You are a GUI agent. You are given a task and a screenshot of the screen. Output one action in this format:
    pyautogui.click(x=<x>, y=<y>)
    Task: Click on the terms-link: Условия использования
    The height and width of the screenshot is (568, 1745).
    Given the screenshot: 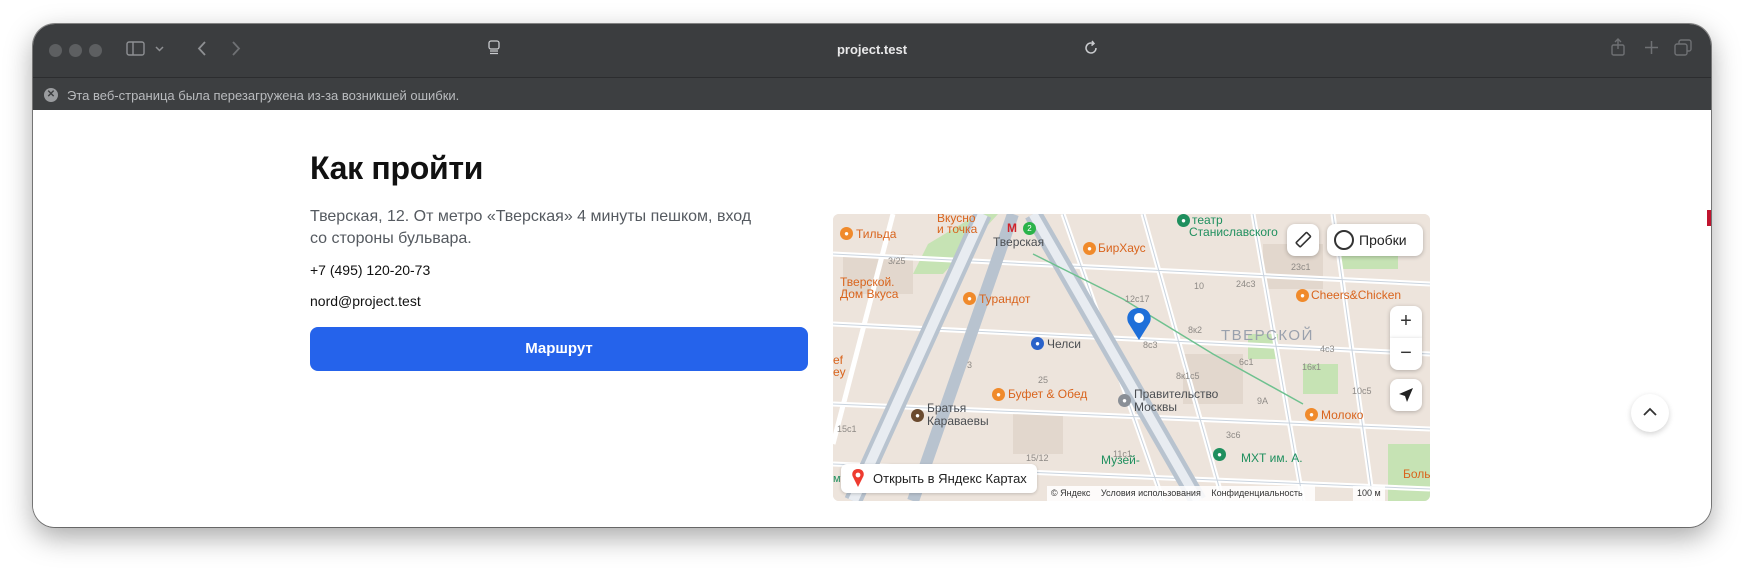 What is the action you would take?
    pyautogui.click(x=1151, y=493)
    